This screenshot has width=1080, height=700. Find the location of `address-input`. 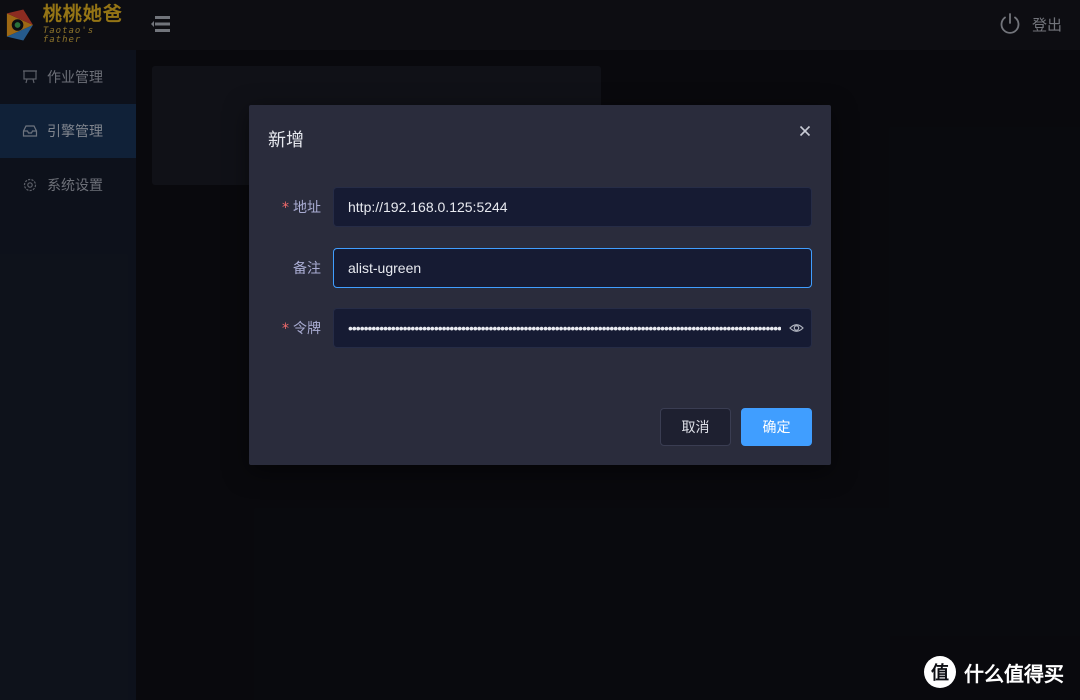

address-input is located at coordinates (572, 207).